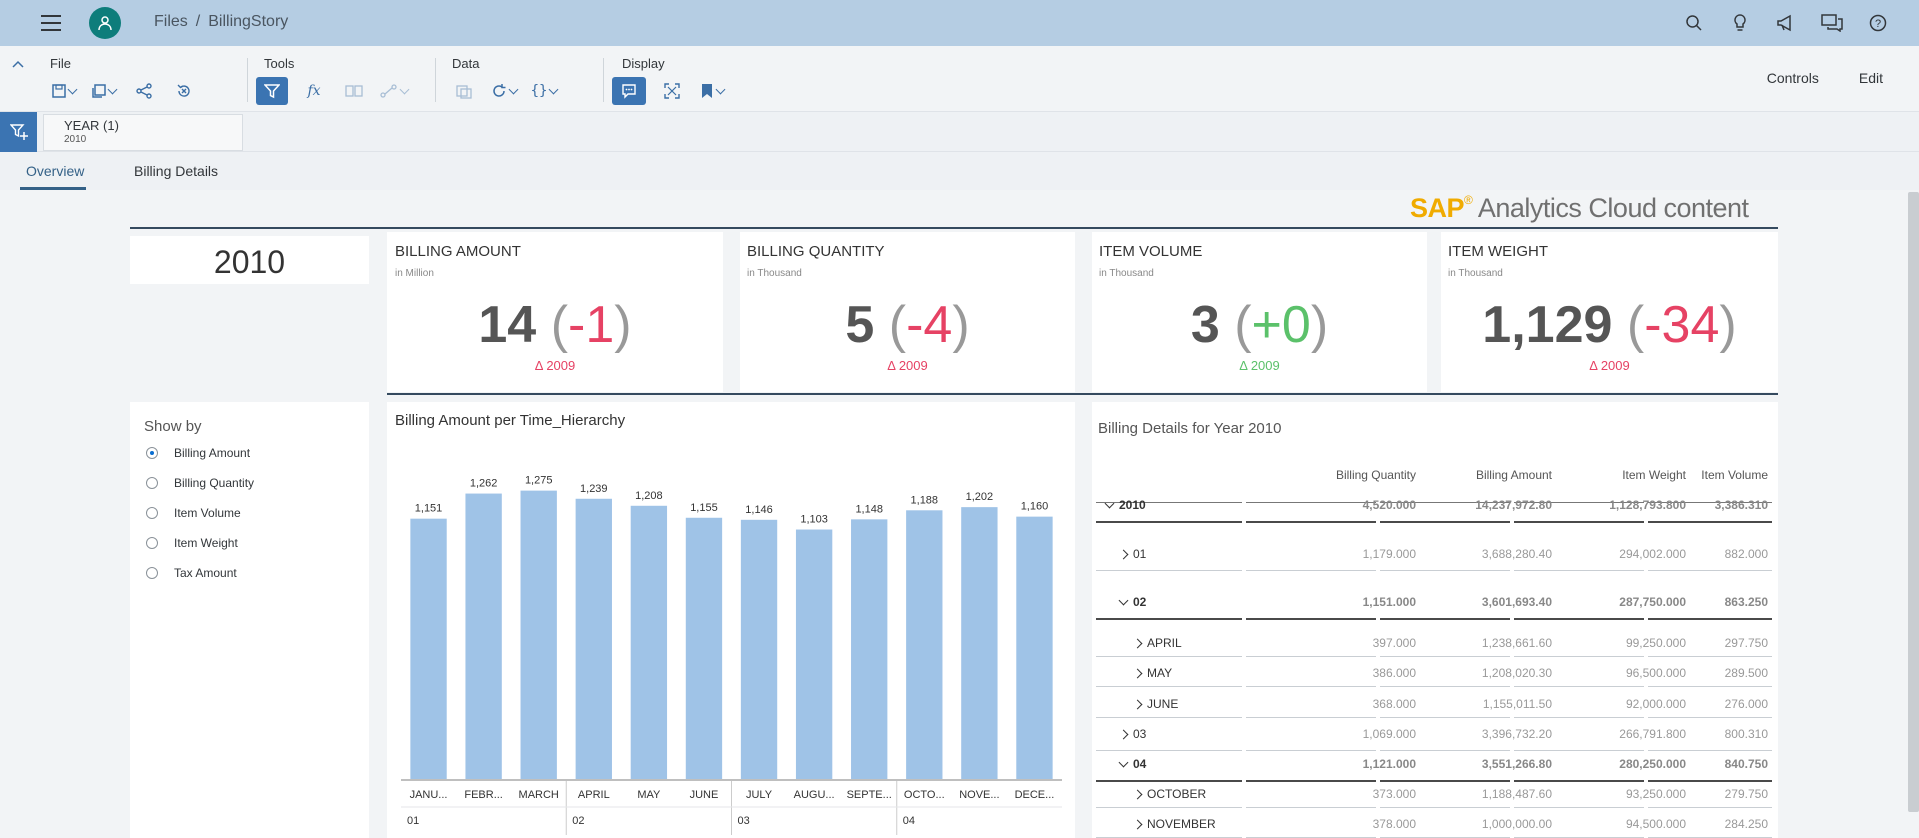 This screenshot has height=838, width=1919. I want to click on data-source-icon, so click(464, 91).